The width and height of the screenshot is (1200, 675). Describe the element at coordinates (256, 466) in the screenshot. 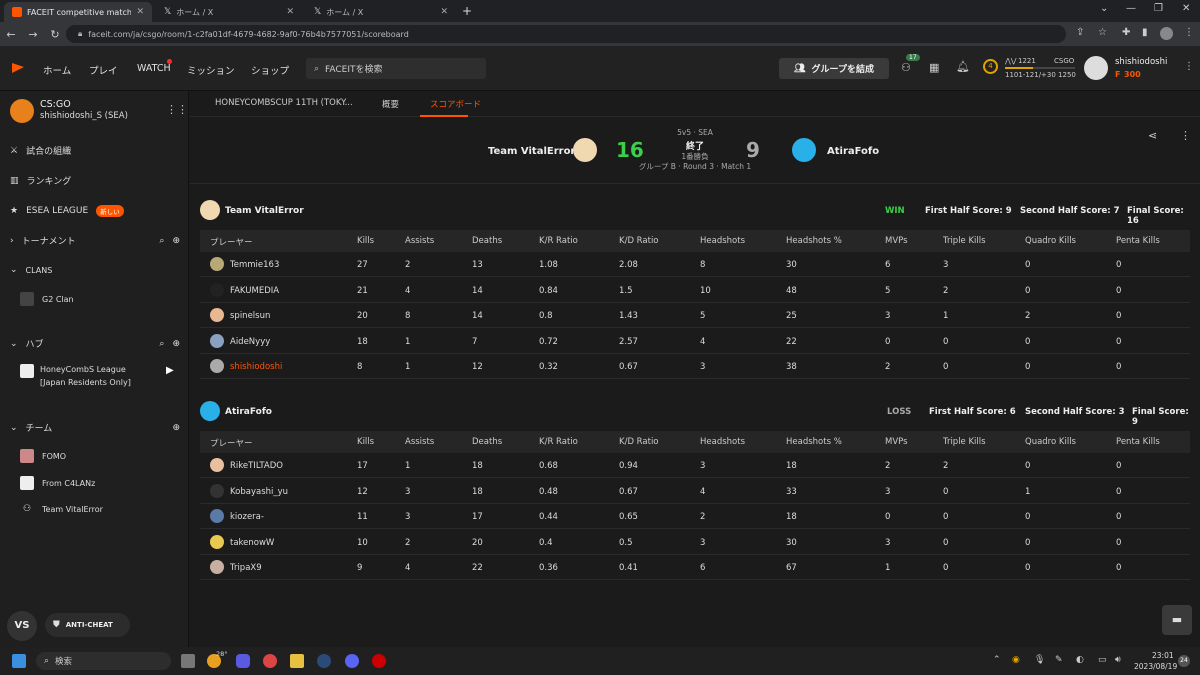

I see `player-name: RikeTILTADO` at that location.